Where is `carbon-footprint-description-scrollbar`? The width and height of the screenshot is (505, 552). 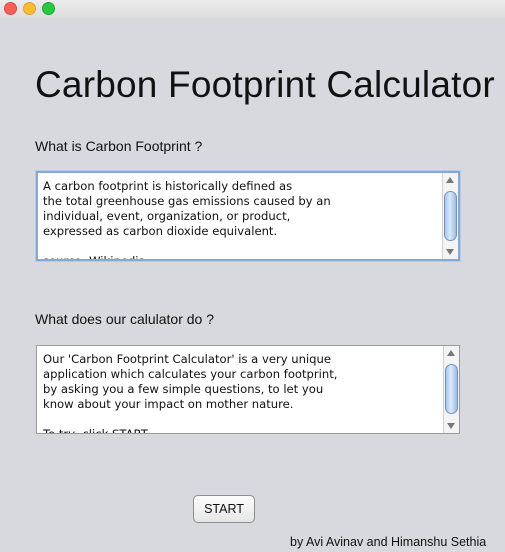 carbon-footprint-description-scrollbar is located at coordinates (450, 216).